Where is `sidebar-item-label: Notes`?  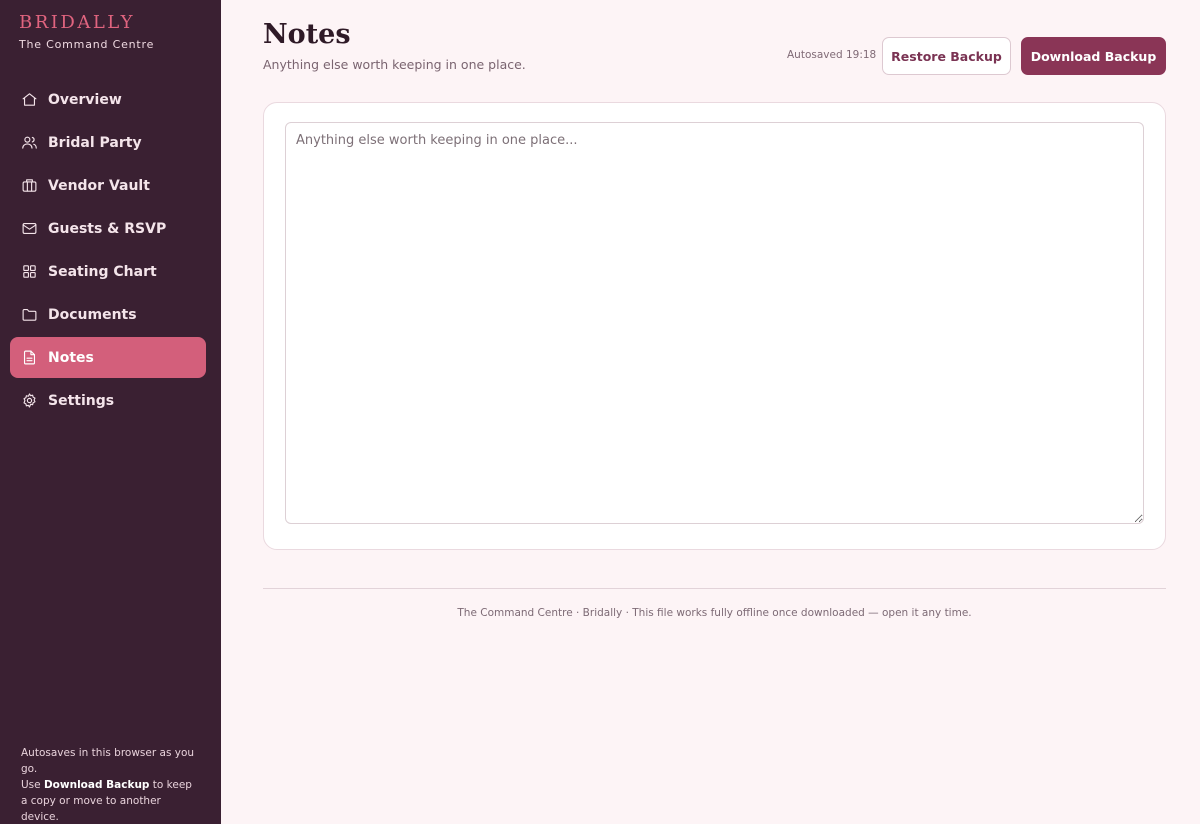
sidebar-item-label: Notes is located at coordinates (71, 357).